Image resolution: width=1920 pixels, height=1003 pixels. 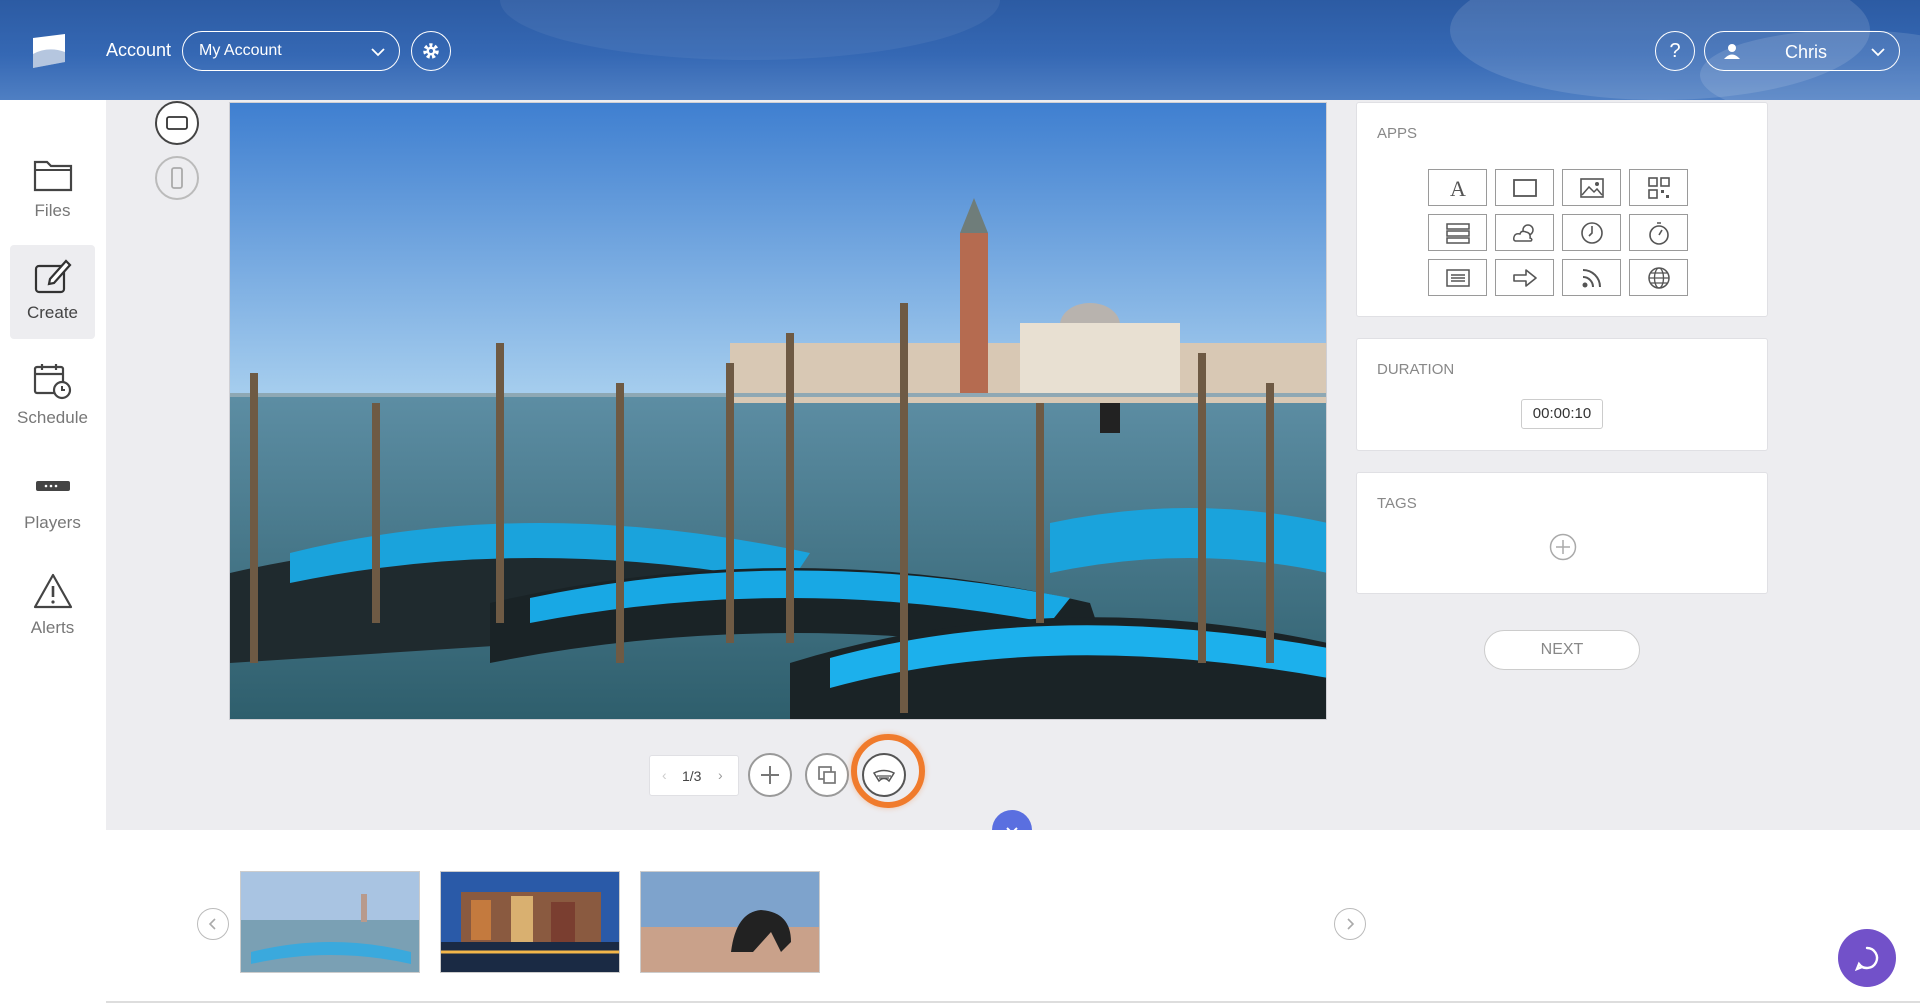 I want to click on apps-panel: APPS A, so click(x=1562, y=209).